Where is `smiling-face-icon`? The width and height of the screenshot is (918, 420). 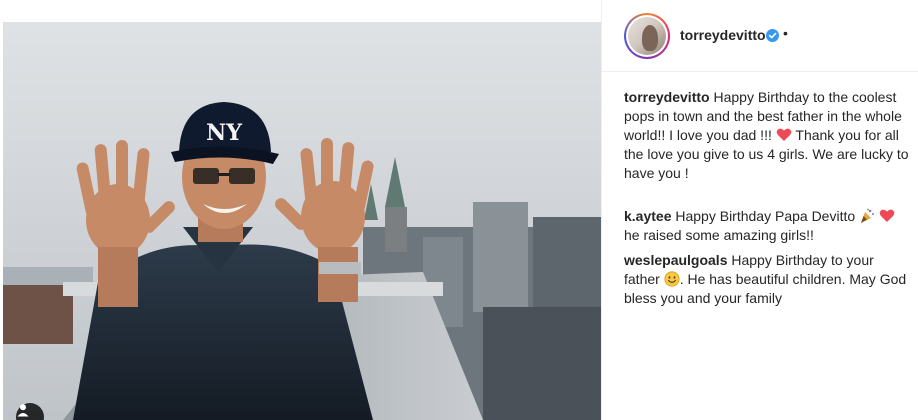
smiling-face-icon is located at coordinates (672, 279).